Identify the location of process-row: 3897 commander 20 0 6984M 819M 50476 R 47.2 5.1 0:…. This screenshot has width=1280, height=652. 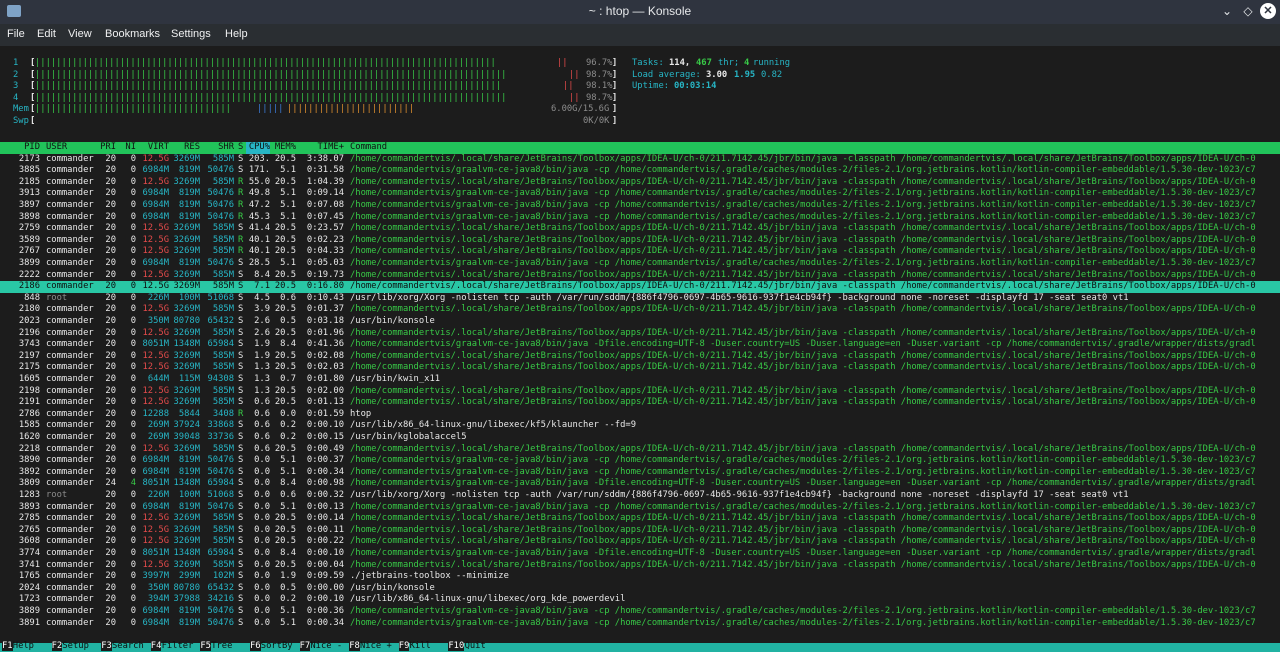
(640, 206).